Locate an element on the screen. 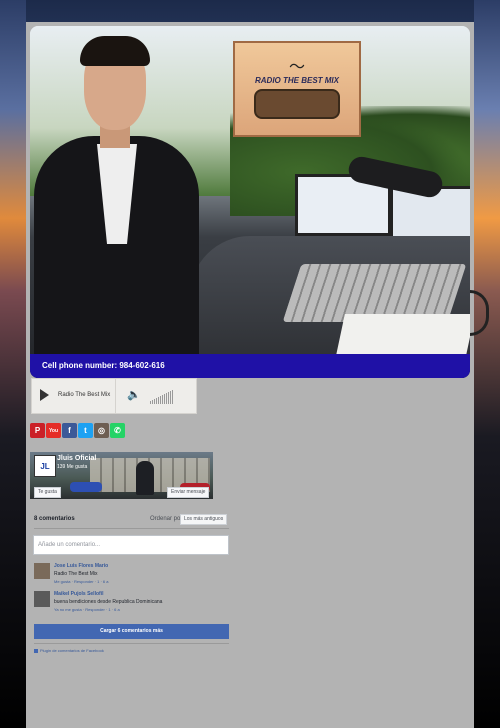 The width and height of the screenshot is (500, 728). volume-slider is located at coordinates (167, 397).